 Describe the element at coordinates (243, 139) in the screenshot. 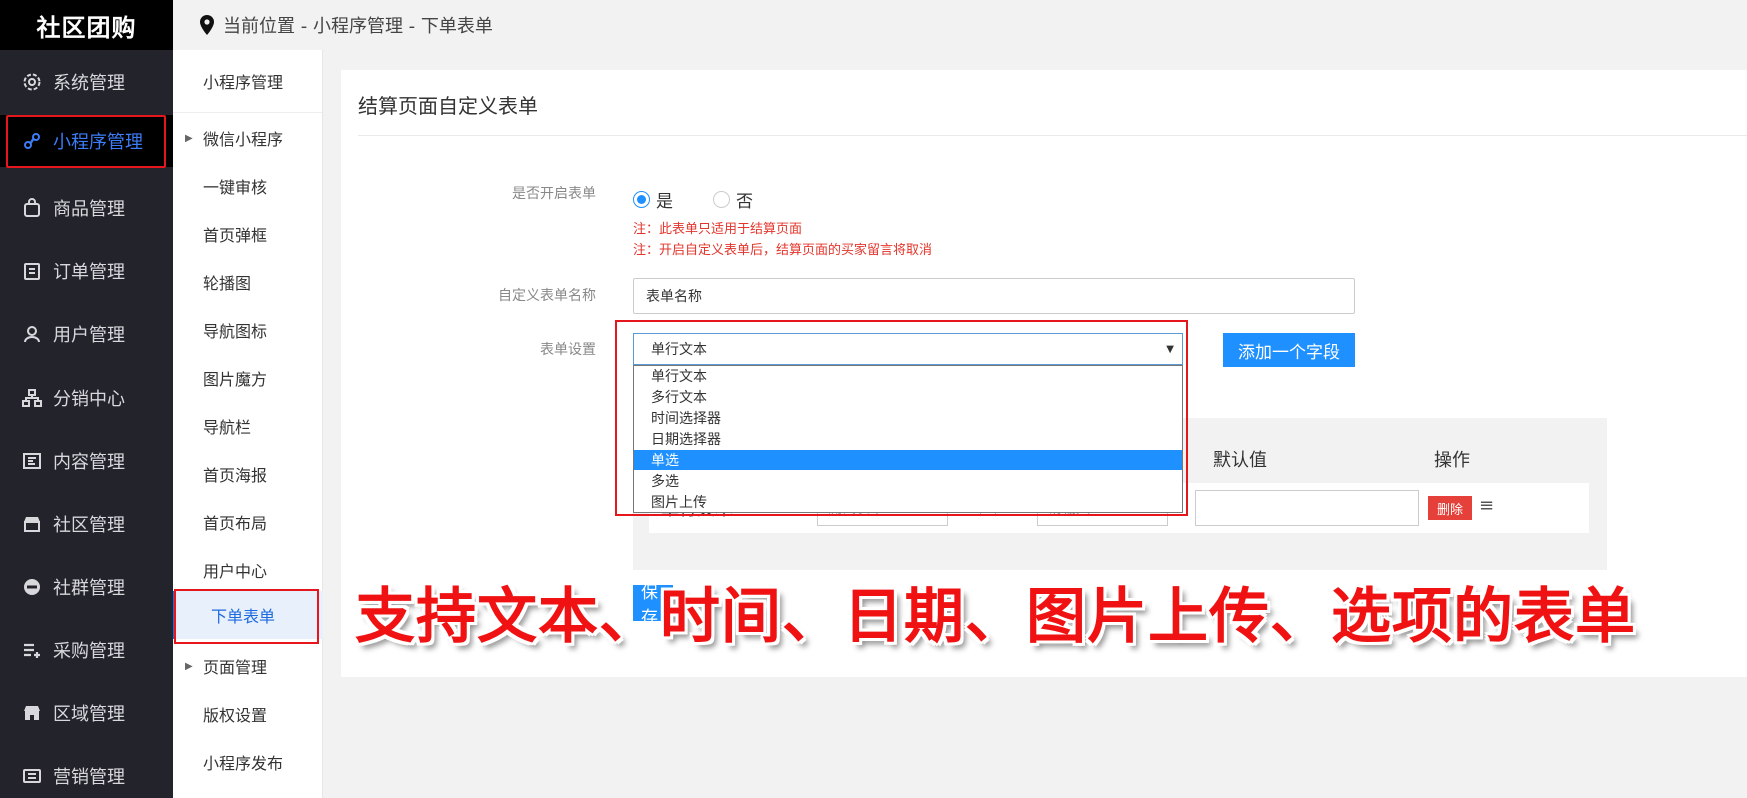

I see `subnav-item-label: 微信小程序` at that location.